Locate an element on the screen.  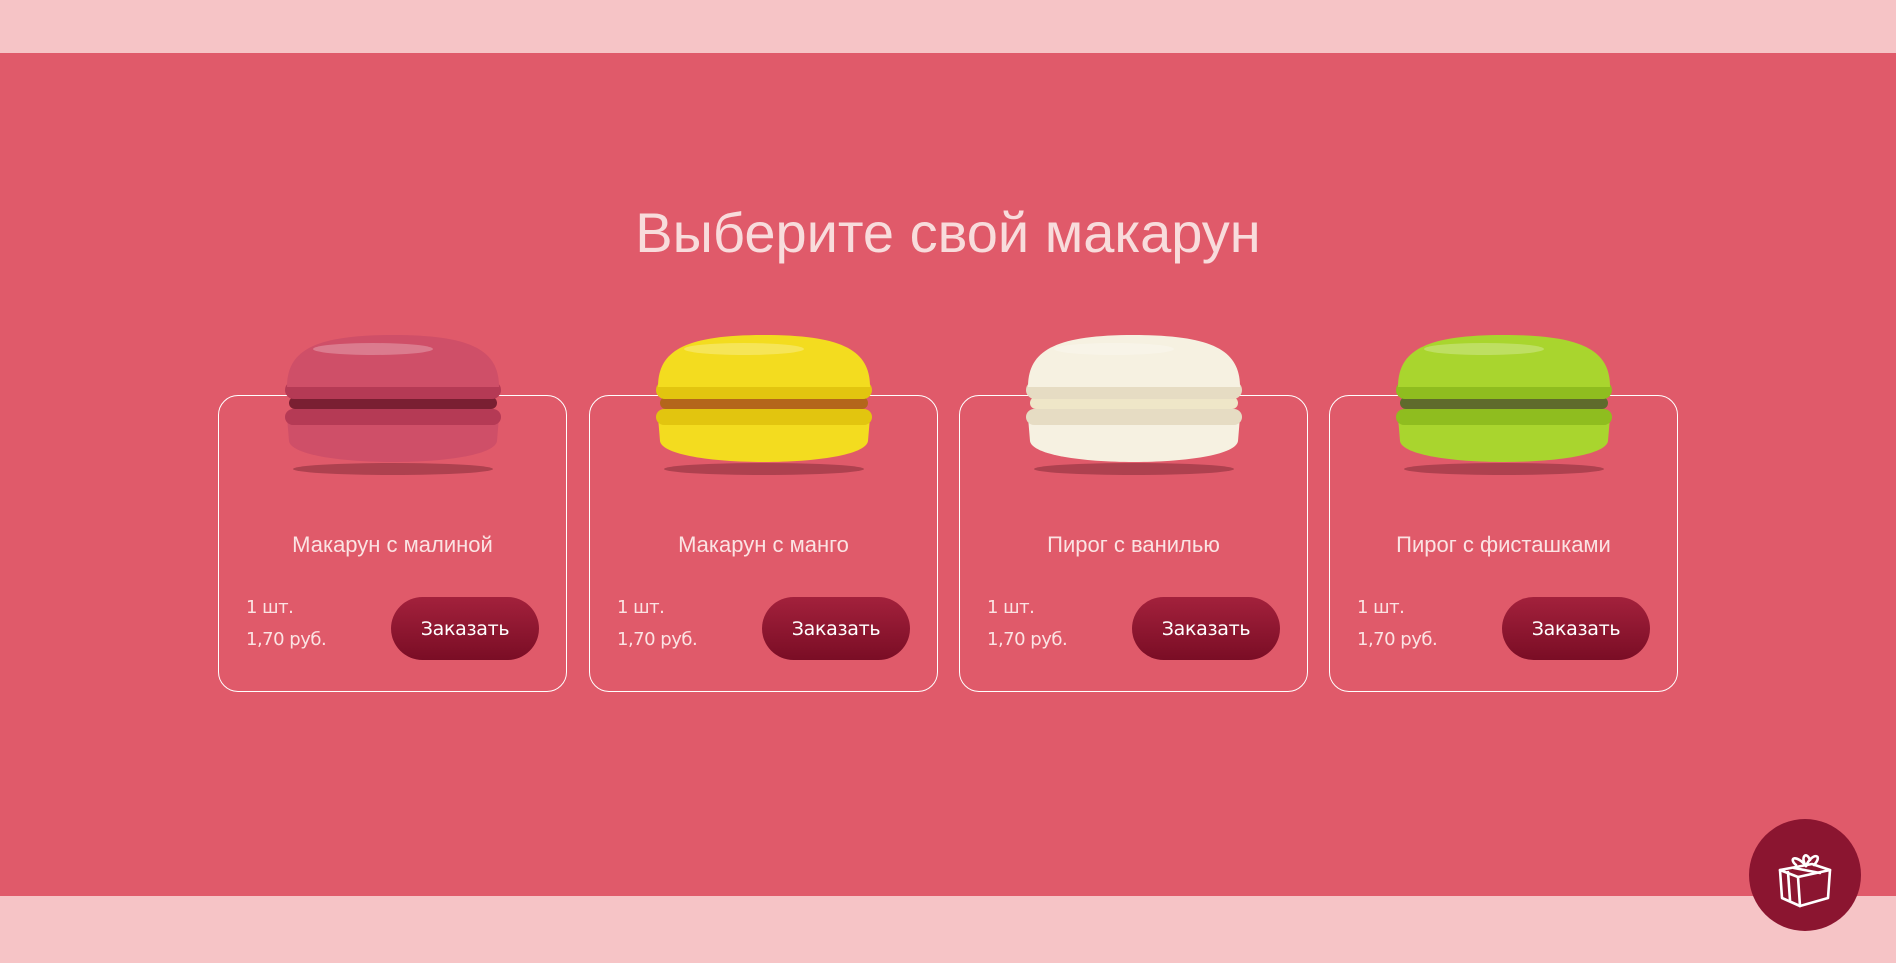
bottom-strip is located at coordinates (948, 929).